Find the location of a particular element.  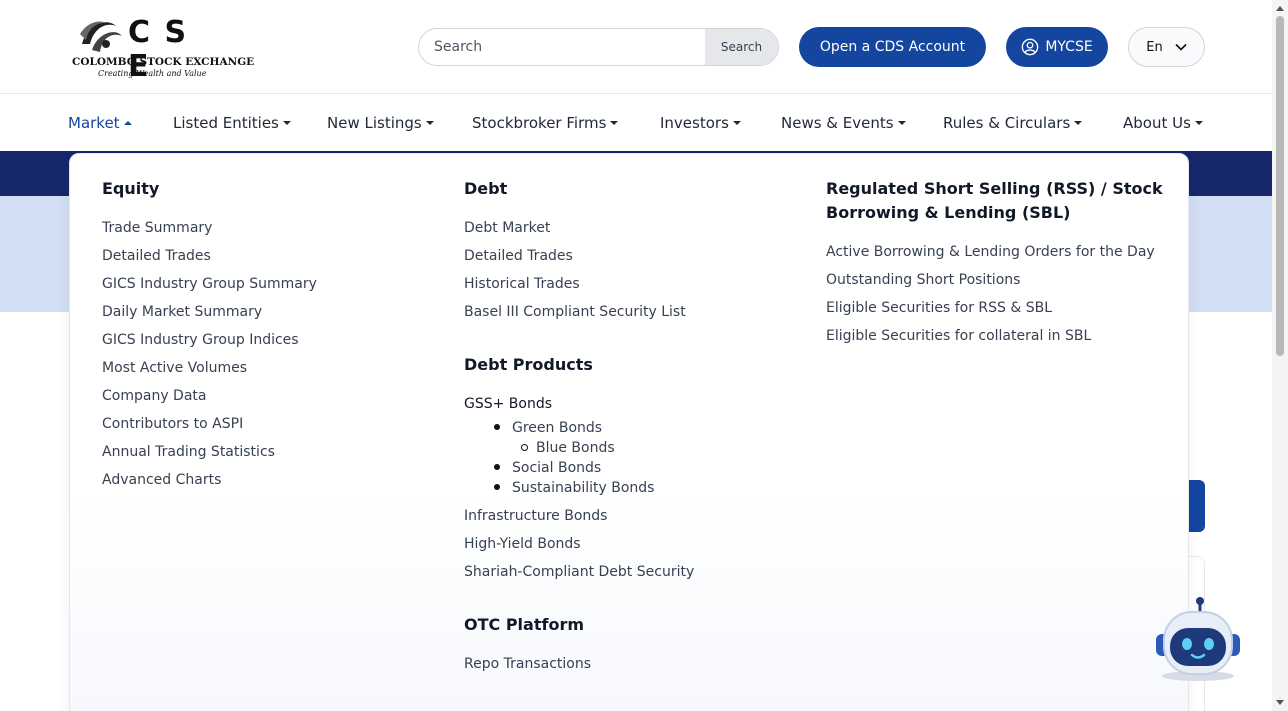

equity-heading: Equity is located at coordinates (131, 188).